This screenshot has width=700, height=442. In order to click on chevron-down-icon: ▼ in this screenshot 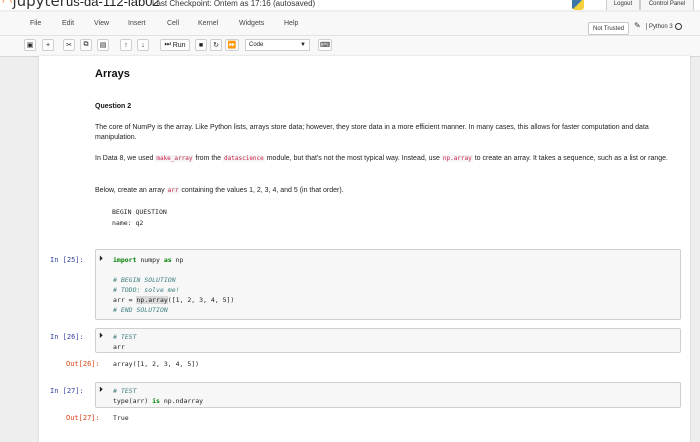, I will do `click(303, 45)`.